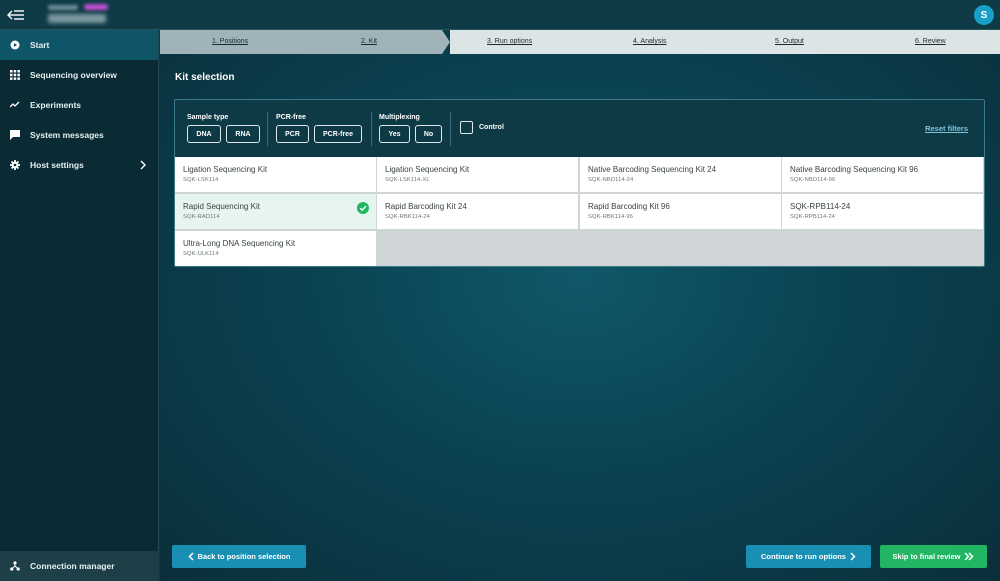 The width and height of the screenshot is (1000, 581). I want to click on kit-code: SQK-RBK114-24, so click(408, 217).